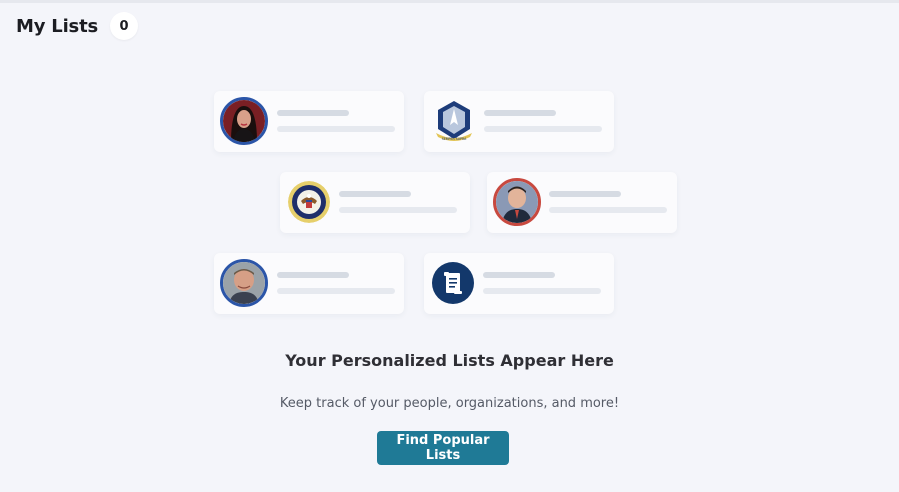 This screenshot has width=899, height=492. I want to click on document-scroll-icon, so click(453, 283).